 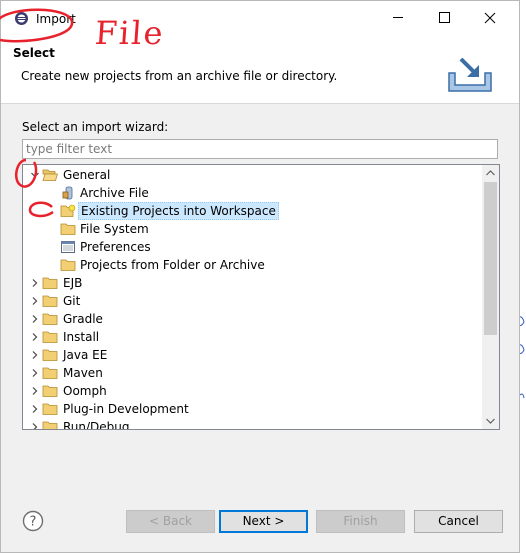 What do you see at coordinates (172, 265) in the screenshot?
I see `tree-item-label: Projects from Folder or Archive` at bounding box center [172, 265].